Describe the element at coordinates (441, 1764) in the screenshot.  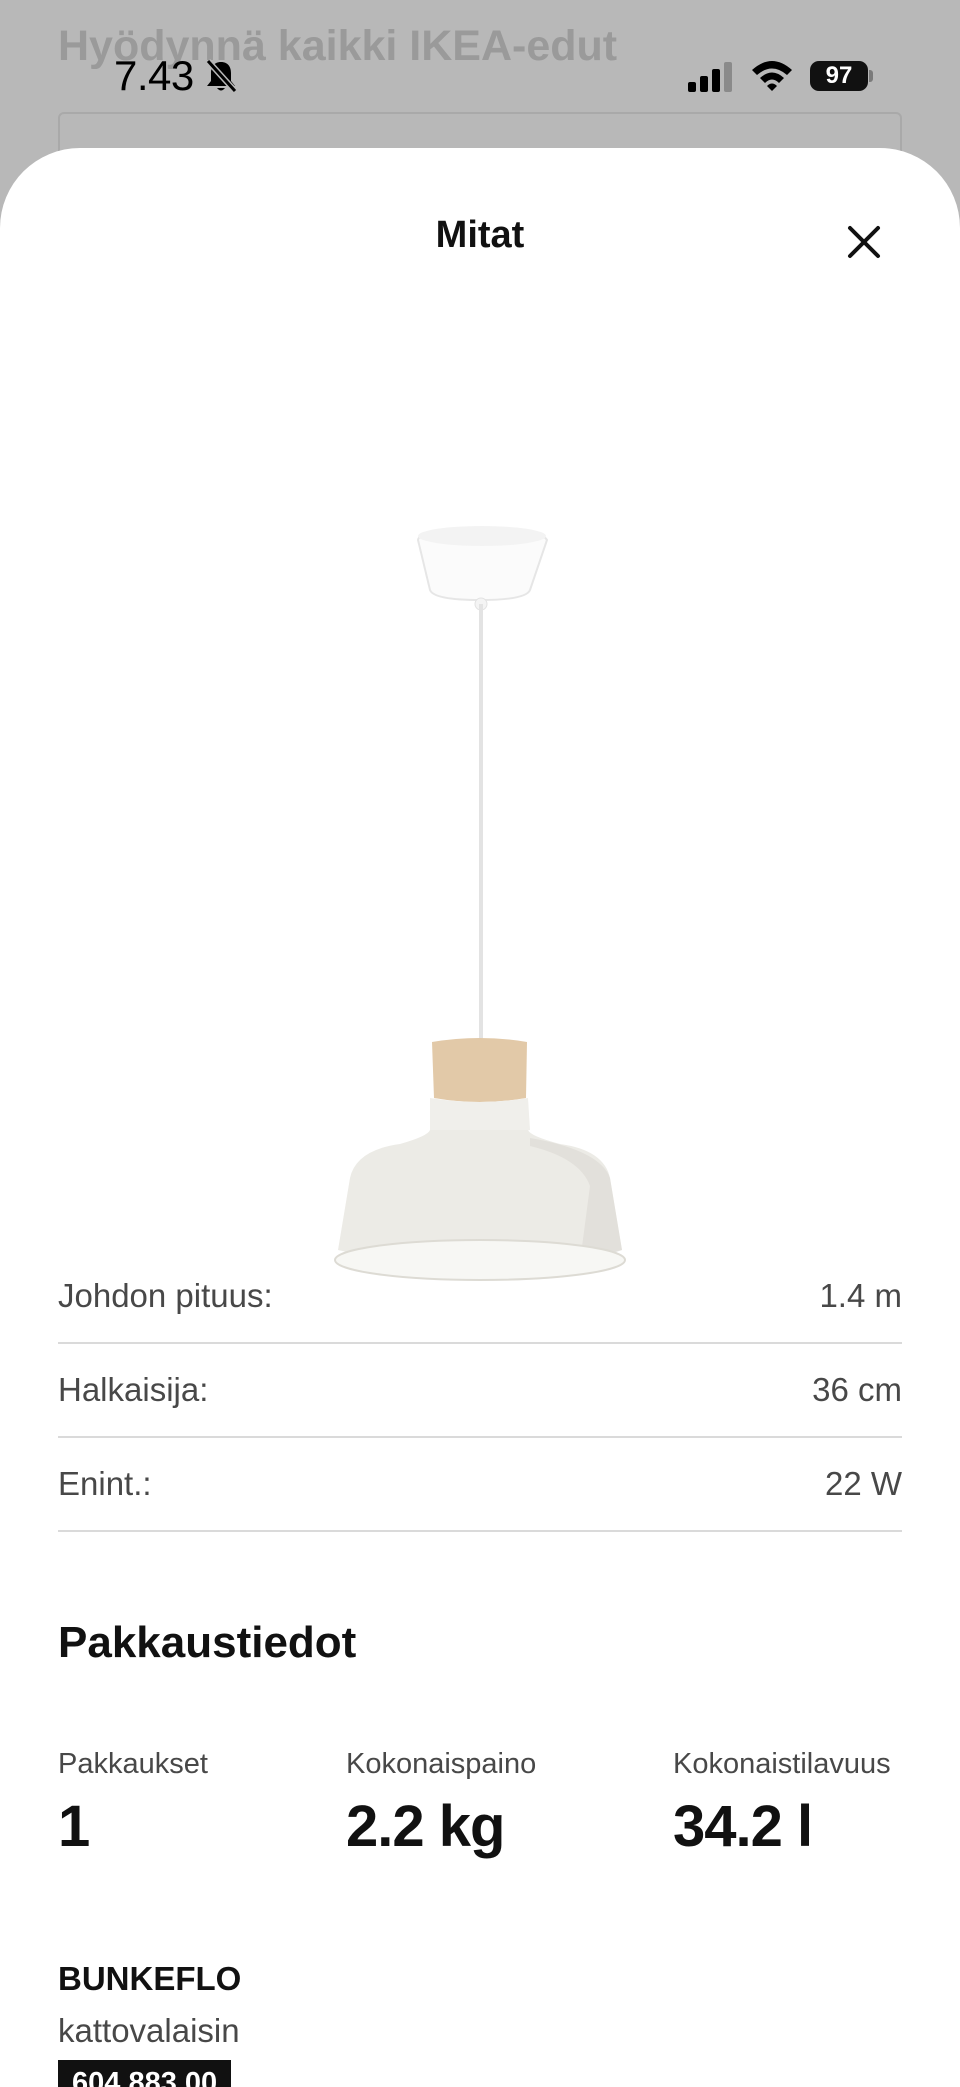
I see `package-label: Kokonaispaino` at that location.